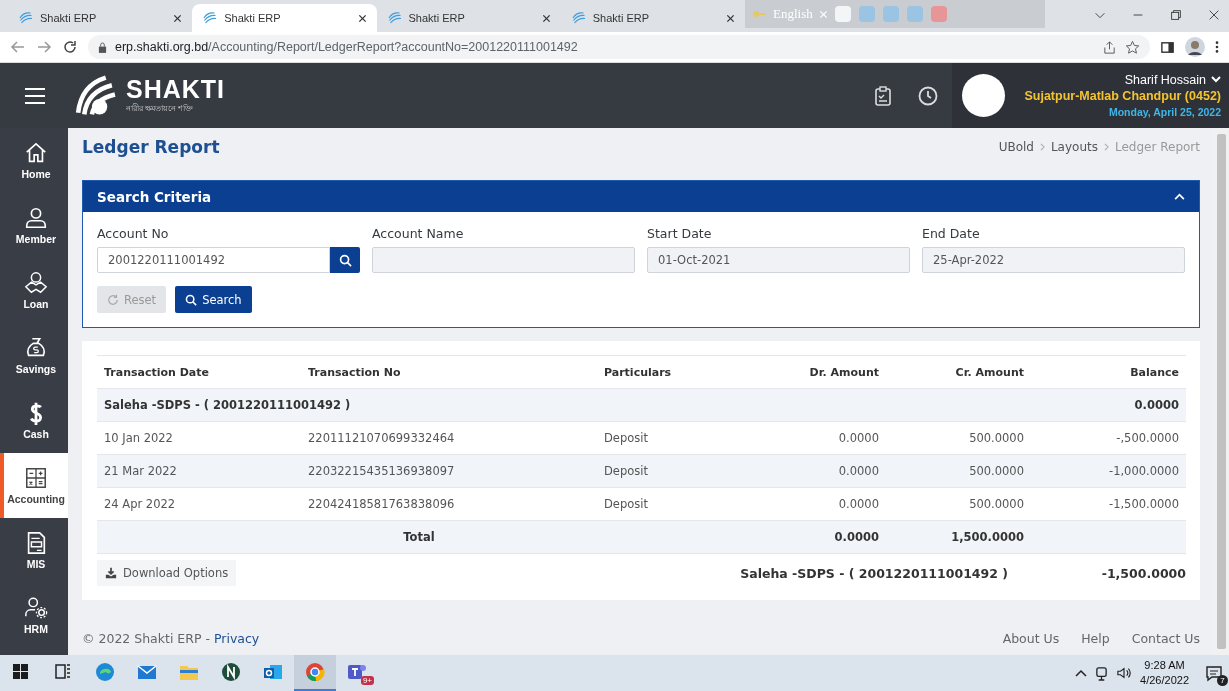  I want to click on total-label: Total, so click(419, 537).